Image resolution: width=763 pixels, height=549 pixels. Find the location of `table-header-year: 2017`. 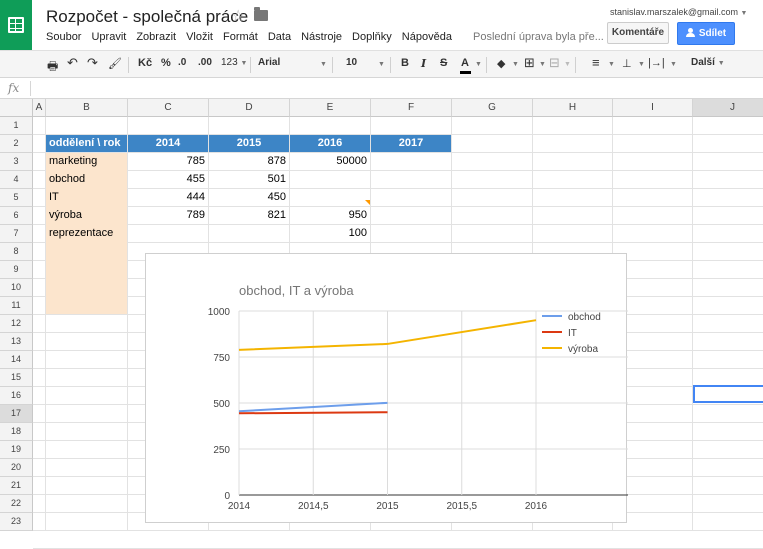

table-header-year: 2017 is located at coordinates (411, 143).